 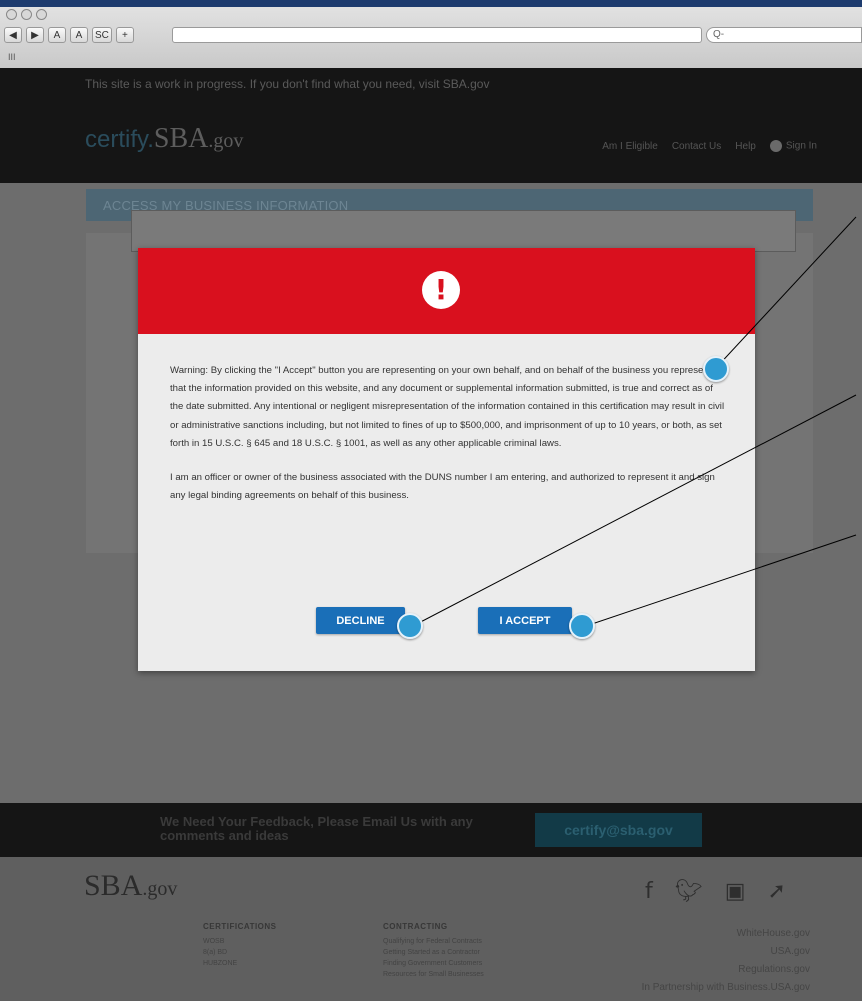 I want to click on footer-link-partnership: In Partnership with Business.USA.gov, so click(x=726, y=988).